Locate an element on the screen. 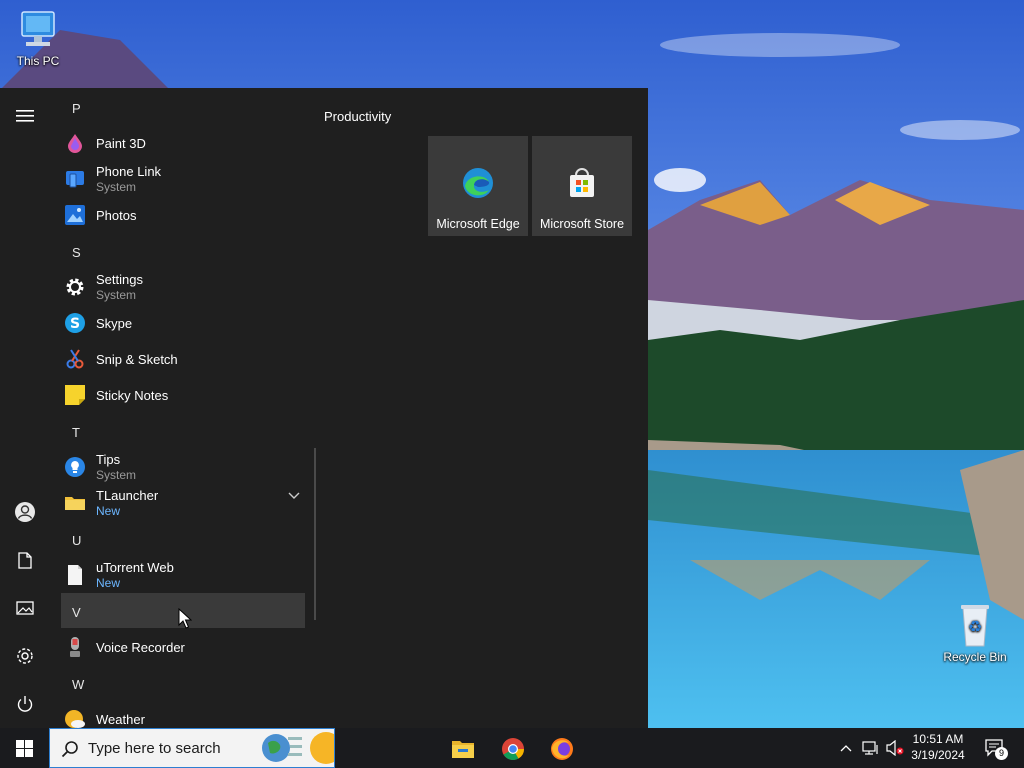 This screenshot has width=1024, height=768. search-highlight-image-icon is located at coordinates (298, 748).